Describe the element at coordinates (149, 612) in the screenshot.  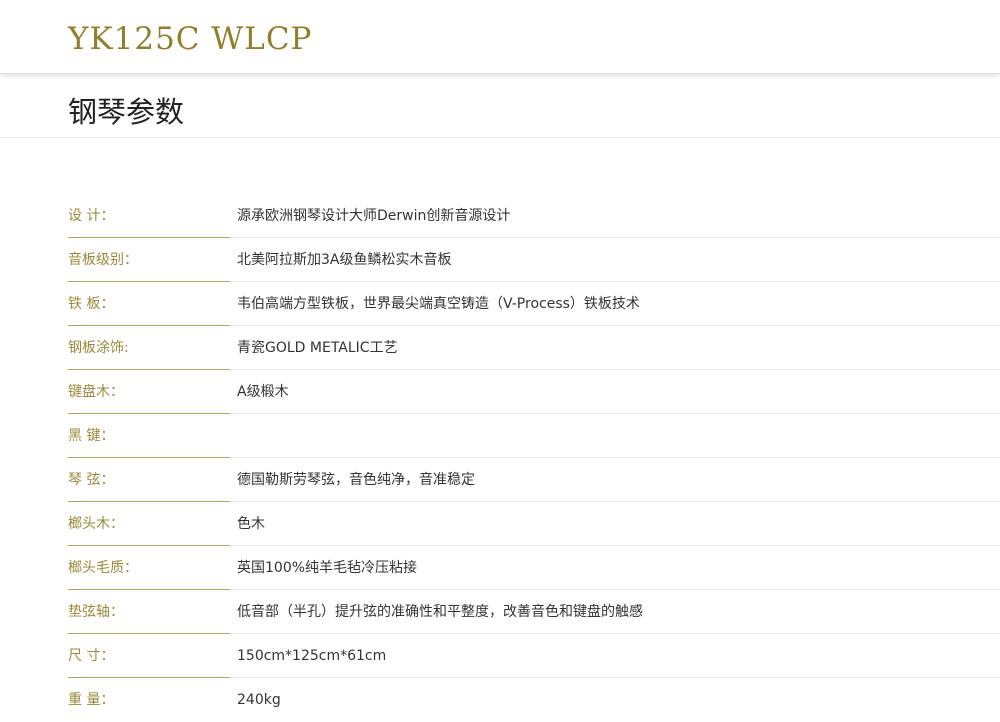
I see `spec-label: 垫弦轴：` at that location.